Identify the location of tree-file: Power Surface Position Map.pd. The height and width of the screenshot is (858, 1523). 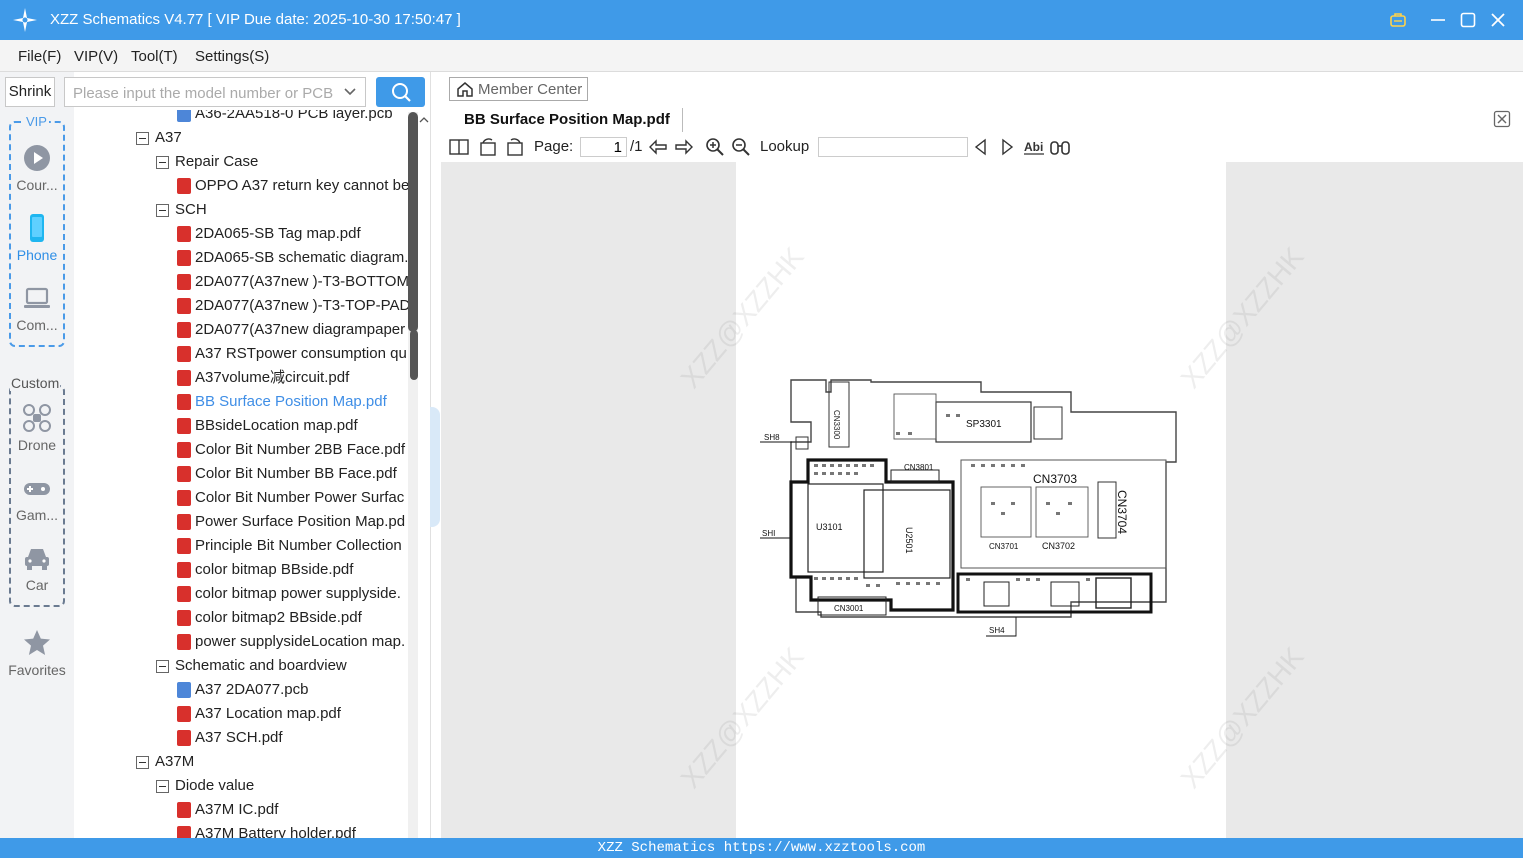
(244, 522).